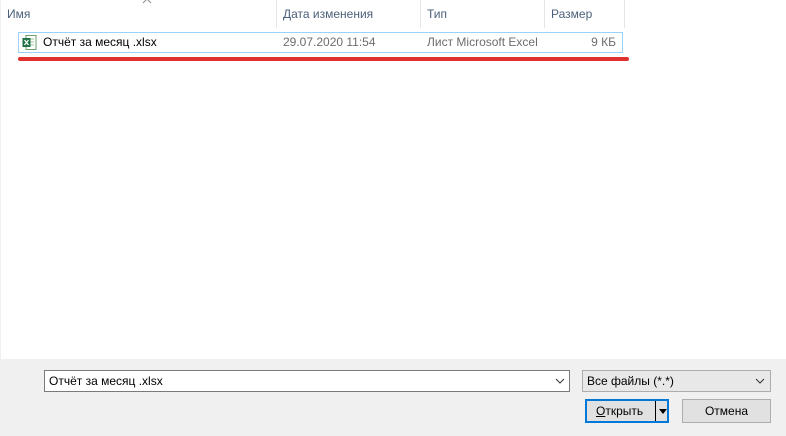 Image resolution: width=786 pixels, height=436 pixels. What do you see at coordinates (572, 14) in the screenshot?
I see `column-header-size-label: Размер` at bounding box center [572, 14].